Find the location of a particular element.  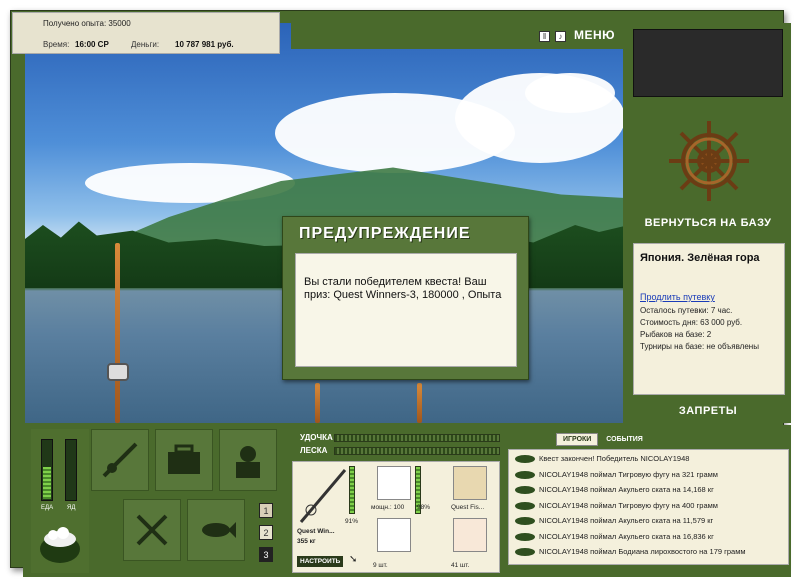

trip-remaining: Осталось путевки: 7 час. is located at coordinates (686, 310).